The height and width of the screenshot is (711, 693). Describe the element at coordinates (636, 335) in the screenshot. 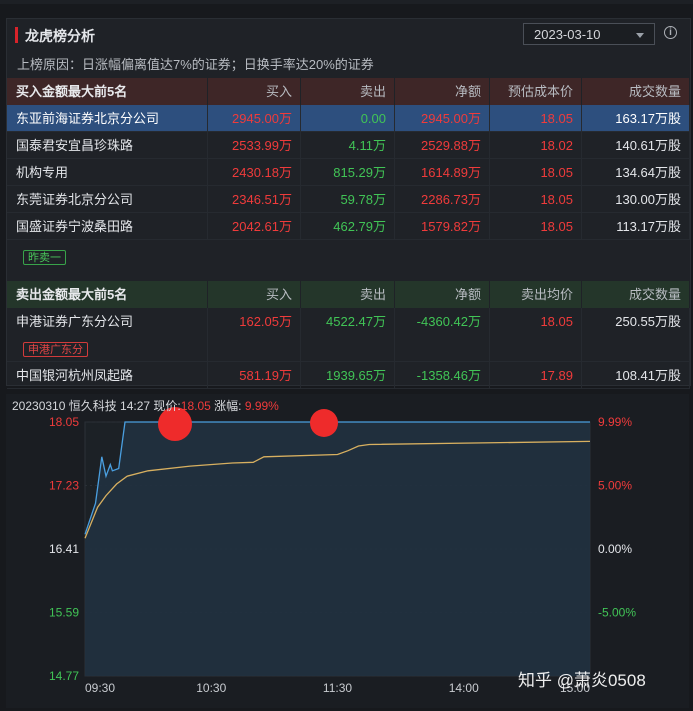

I see `cell-volume: 250.55万股` at that location.